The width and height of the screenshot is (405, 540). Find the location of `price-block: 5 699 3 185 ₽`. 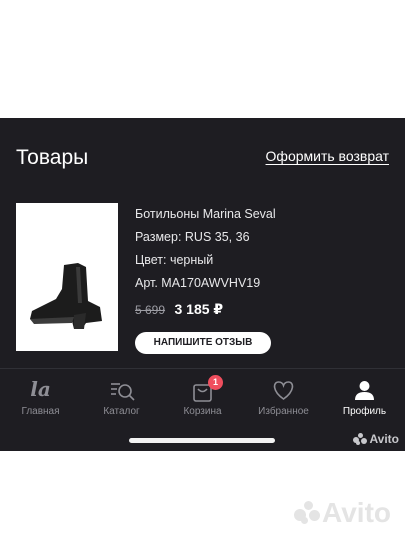

price-block: 5 699 3 185 ₽ is located at coordinates (179, 310).